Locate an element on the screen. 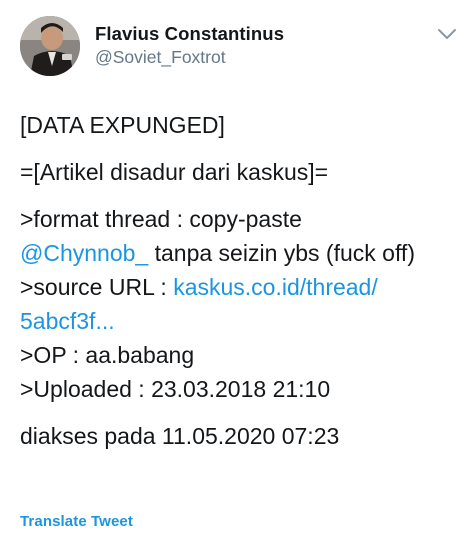 Image resolution: width=472 pixels, height=540 pixels. source-url-link: kaskus.co.id/thread/ is located at coordinates (275, 287).